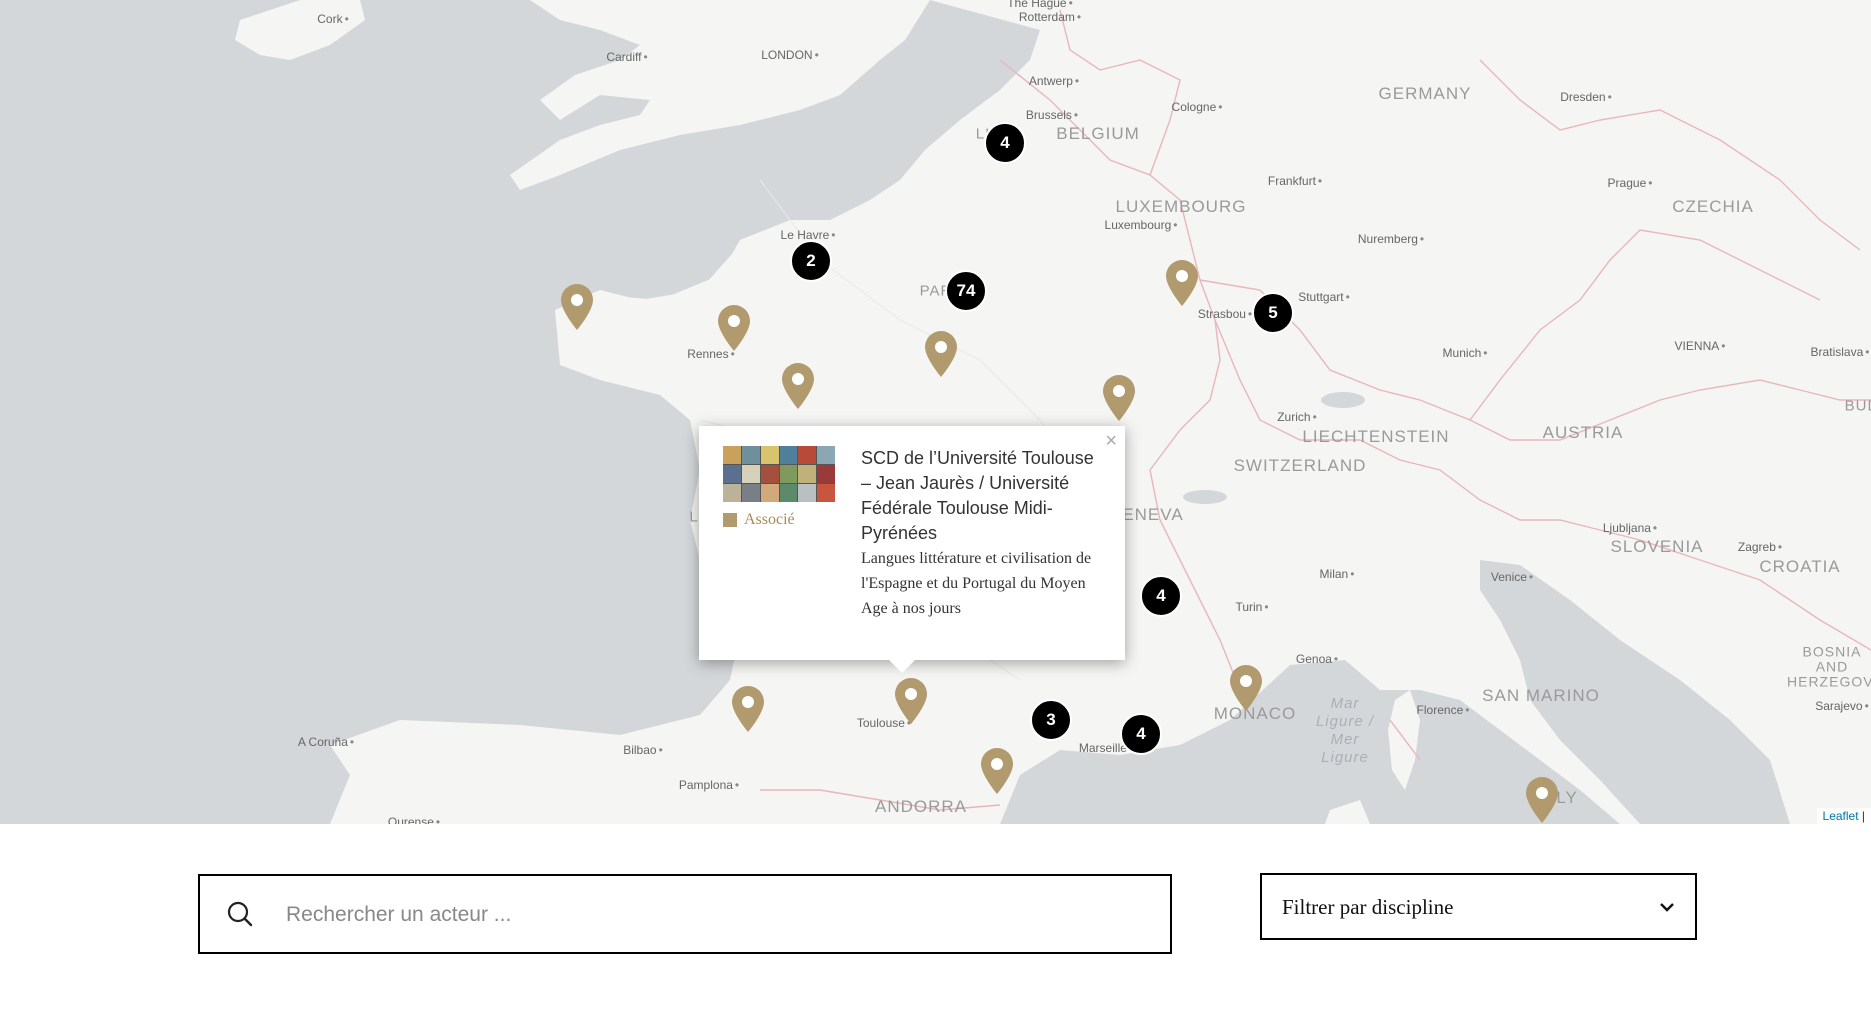 This screenshot has height=1024, width=1871. What do you see at coordinates (1512, 577) in the screenshot?
I see `place-label: Venice` at bounding box center [1512, 577].